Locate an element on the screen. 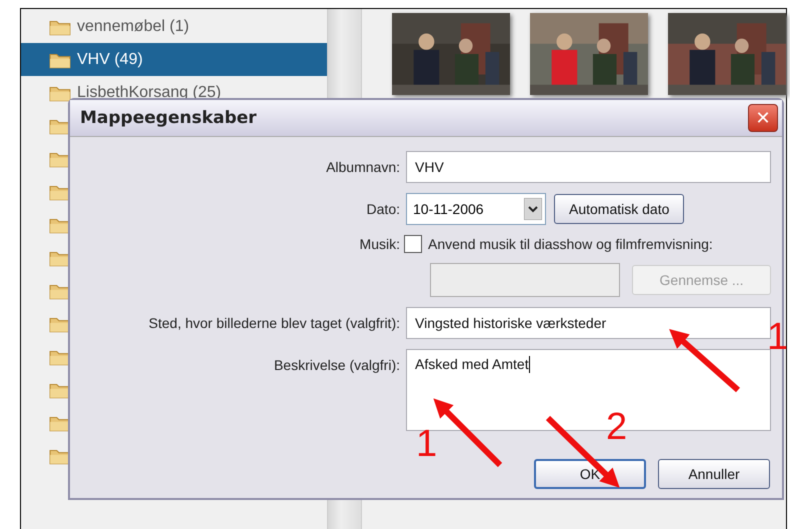 This screenshot has height=529, width=790. field-label: Beskrivelse (valgfri): is located at coordinates (336, 364).